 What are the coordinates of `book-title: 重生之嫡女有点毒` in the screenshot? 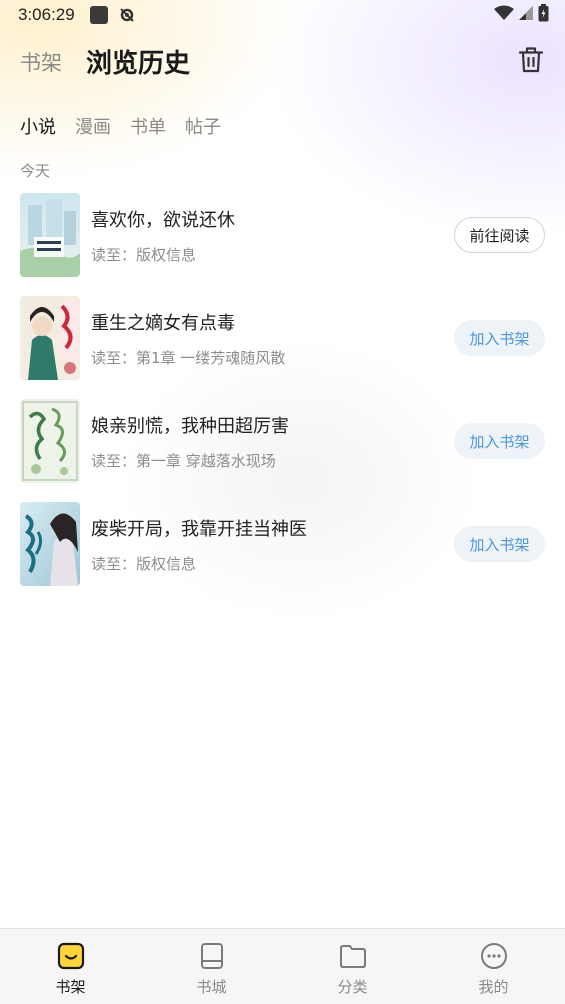 It's located at (163, 322).